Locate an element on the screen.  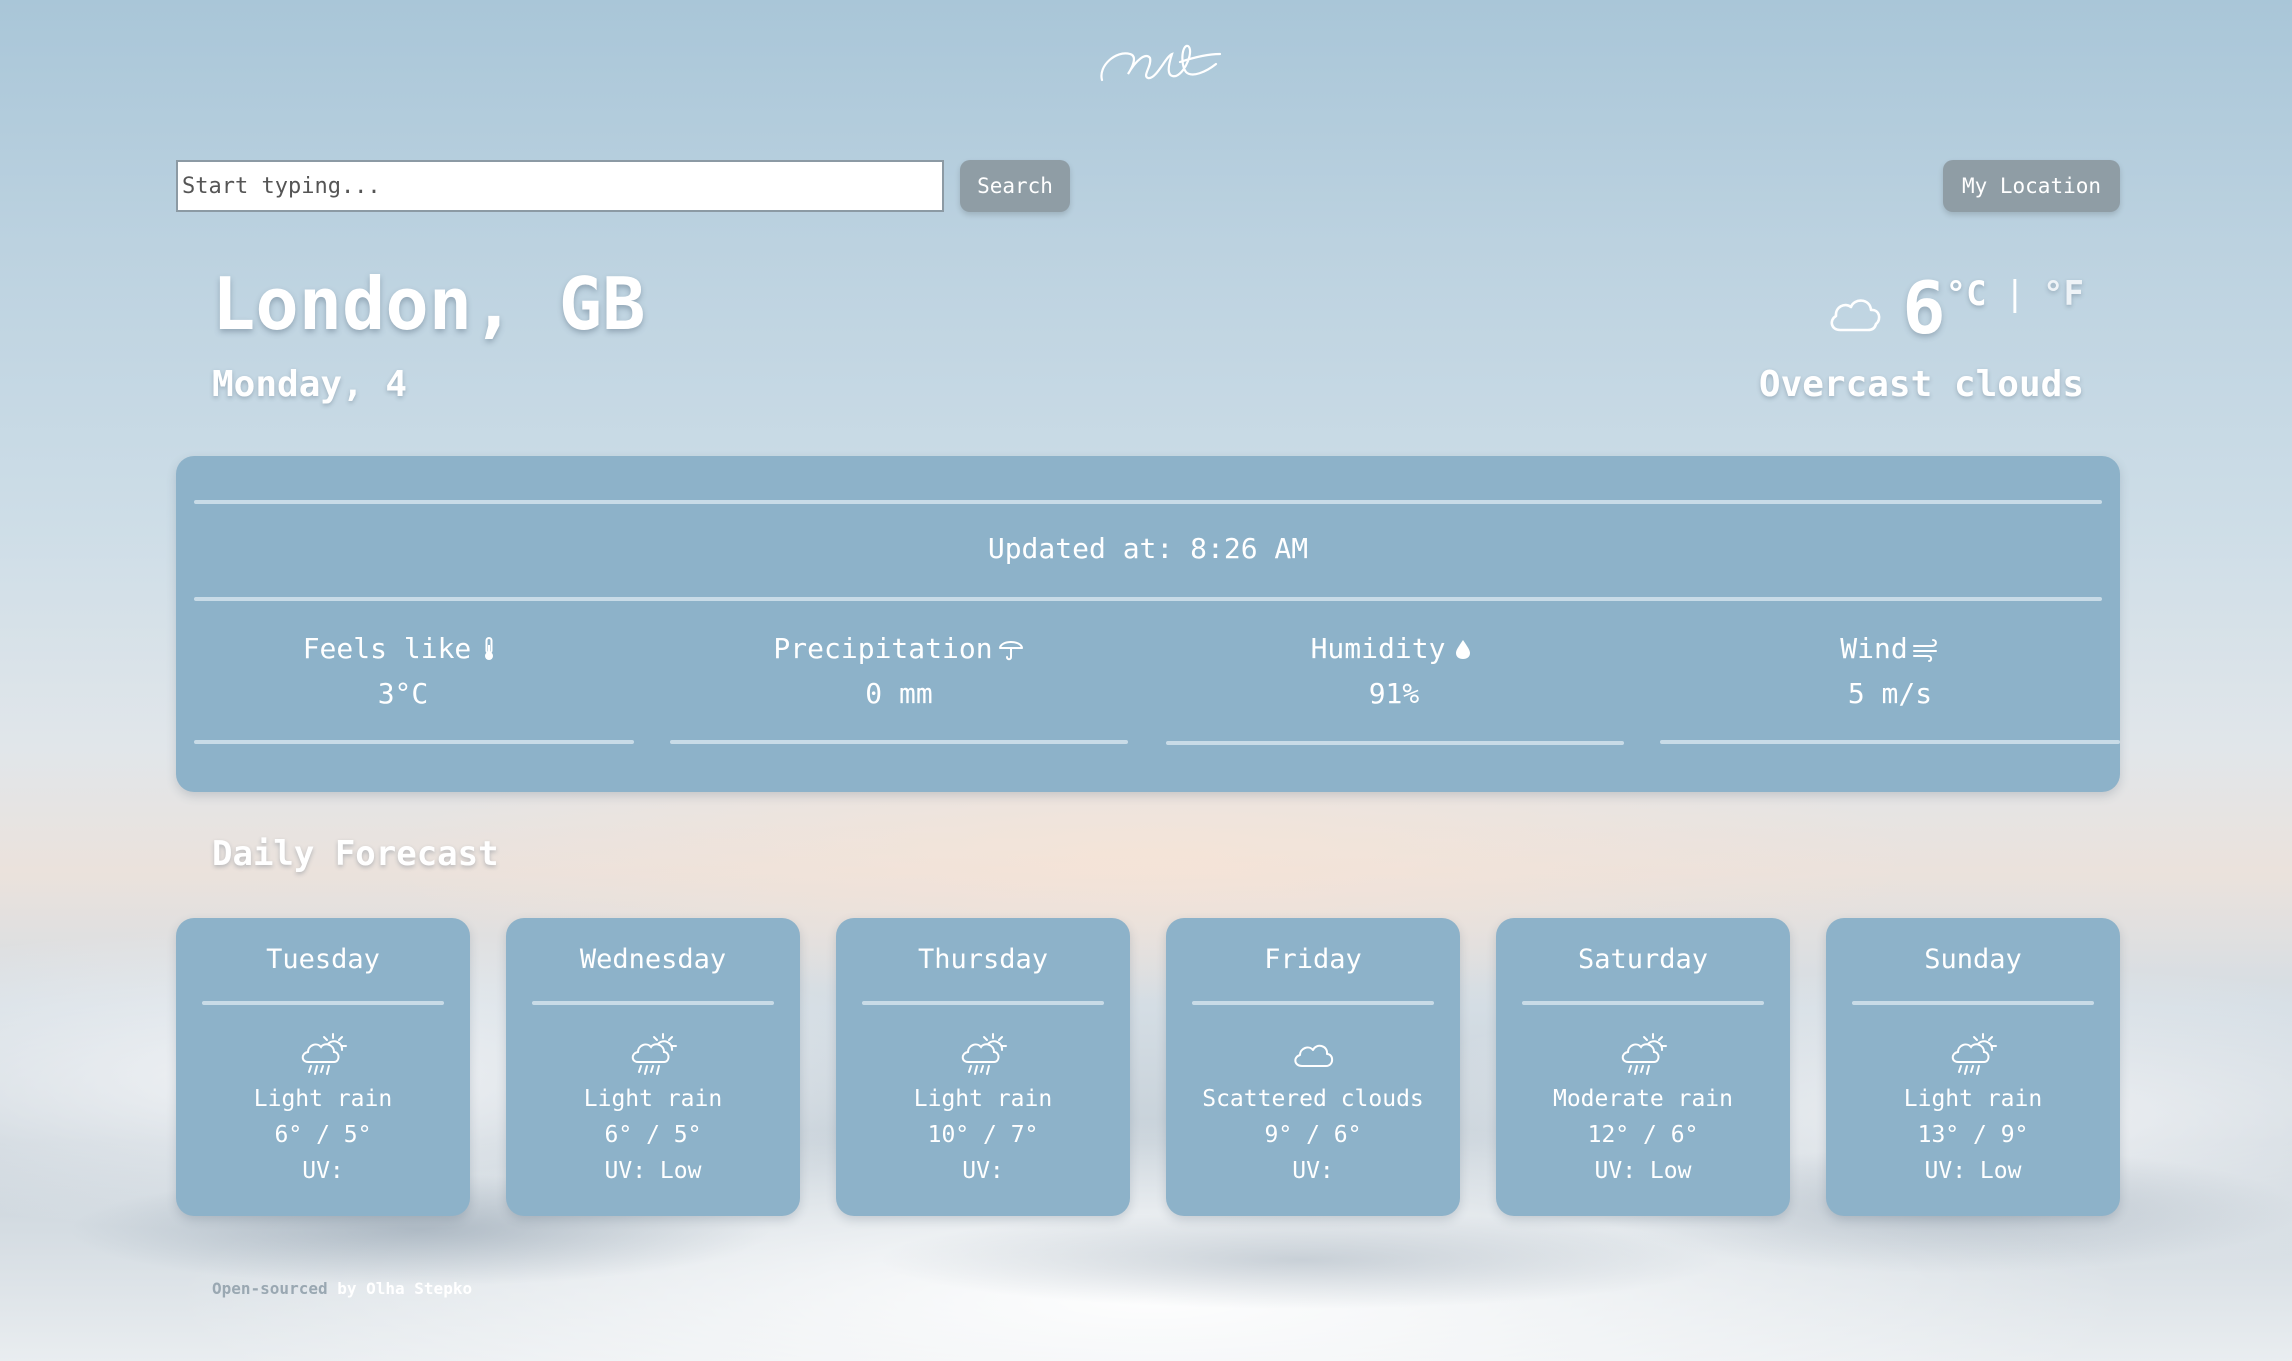
updated-time: Updated at: 8:26 AM is located at coordinates (1148, 548).